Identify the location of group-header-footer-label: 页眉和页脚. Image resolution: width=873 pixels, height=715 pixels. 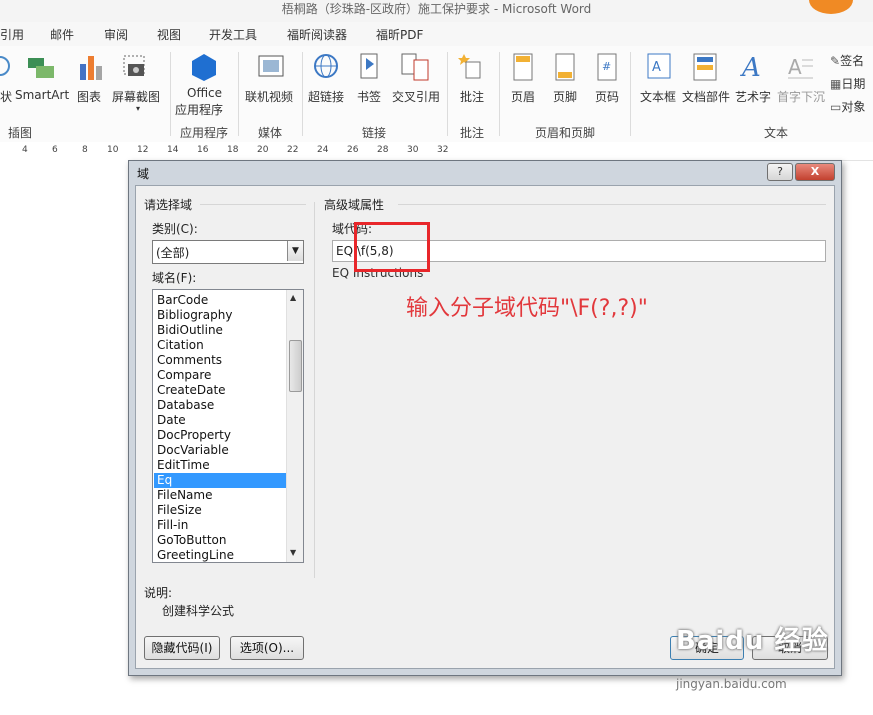
(565, 133).